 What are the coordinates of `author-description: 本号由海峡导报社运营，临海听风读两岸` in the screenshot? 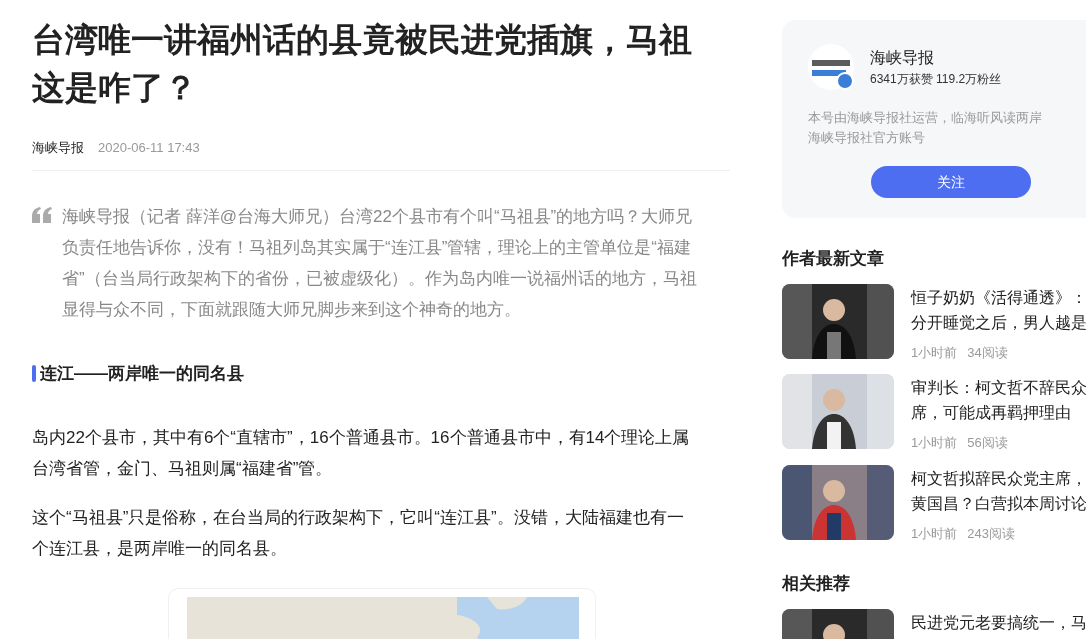 It's located at (925, 118).